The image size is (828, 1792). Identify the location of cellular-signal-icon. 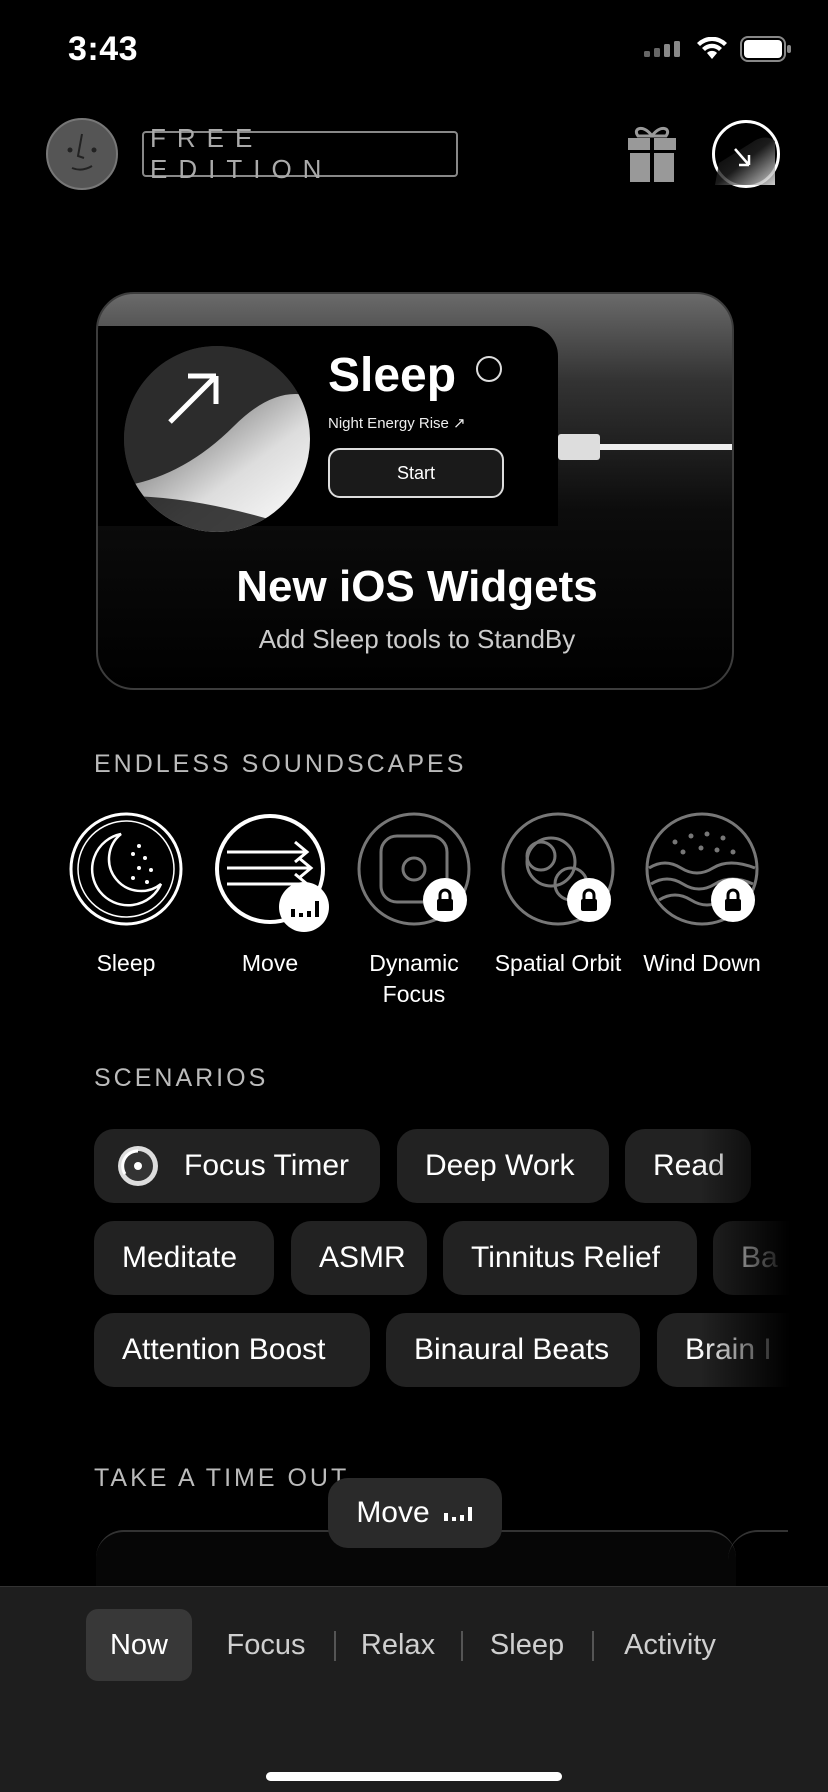
(662, 49).